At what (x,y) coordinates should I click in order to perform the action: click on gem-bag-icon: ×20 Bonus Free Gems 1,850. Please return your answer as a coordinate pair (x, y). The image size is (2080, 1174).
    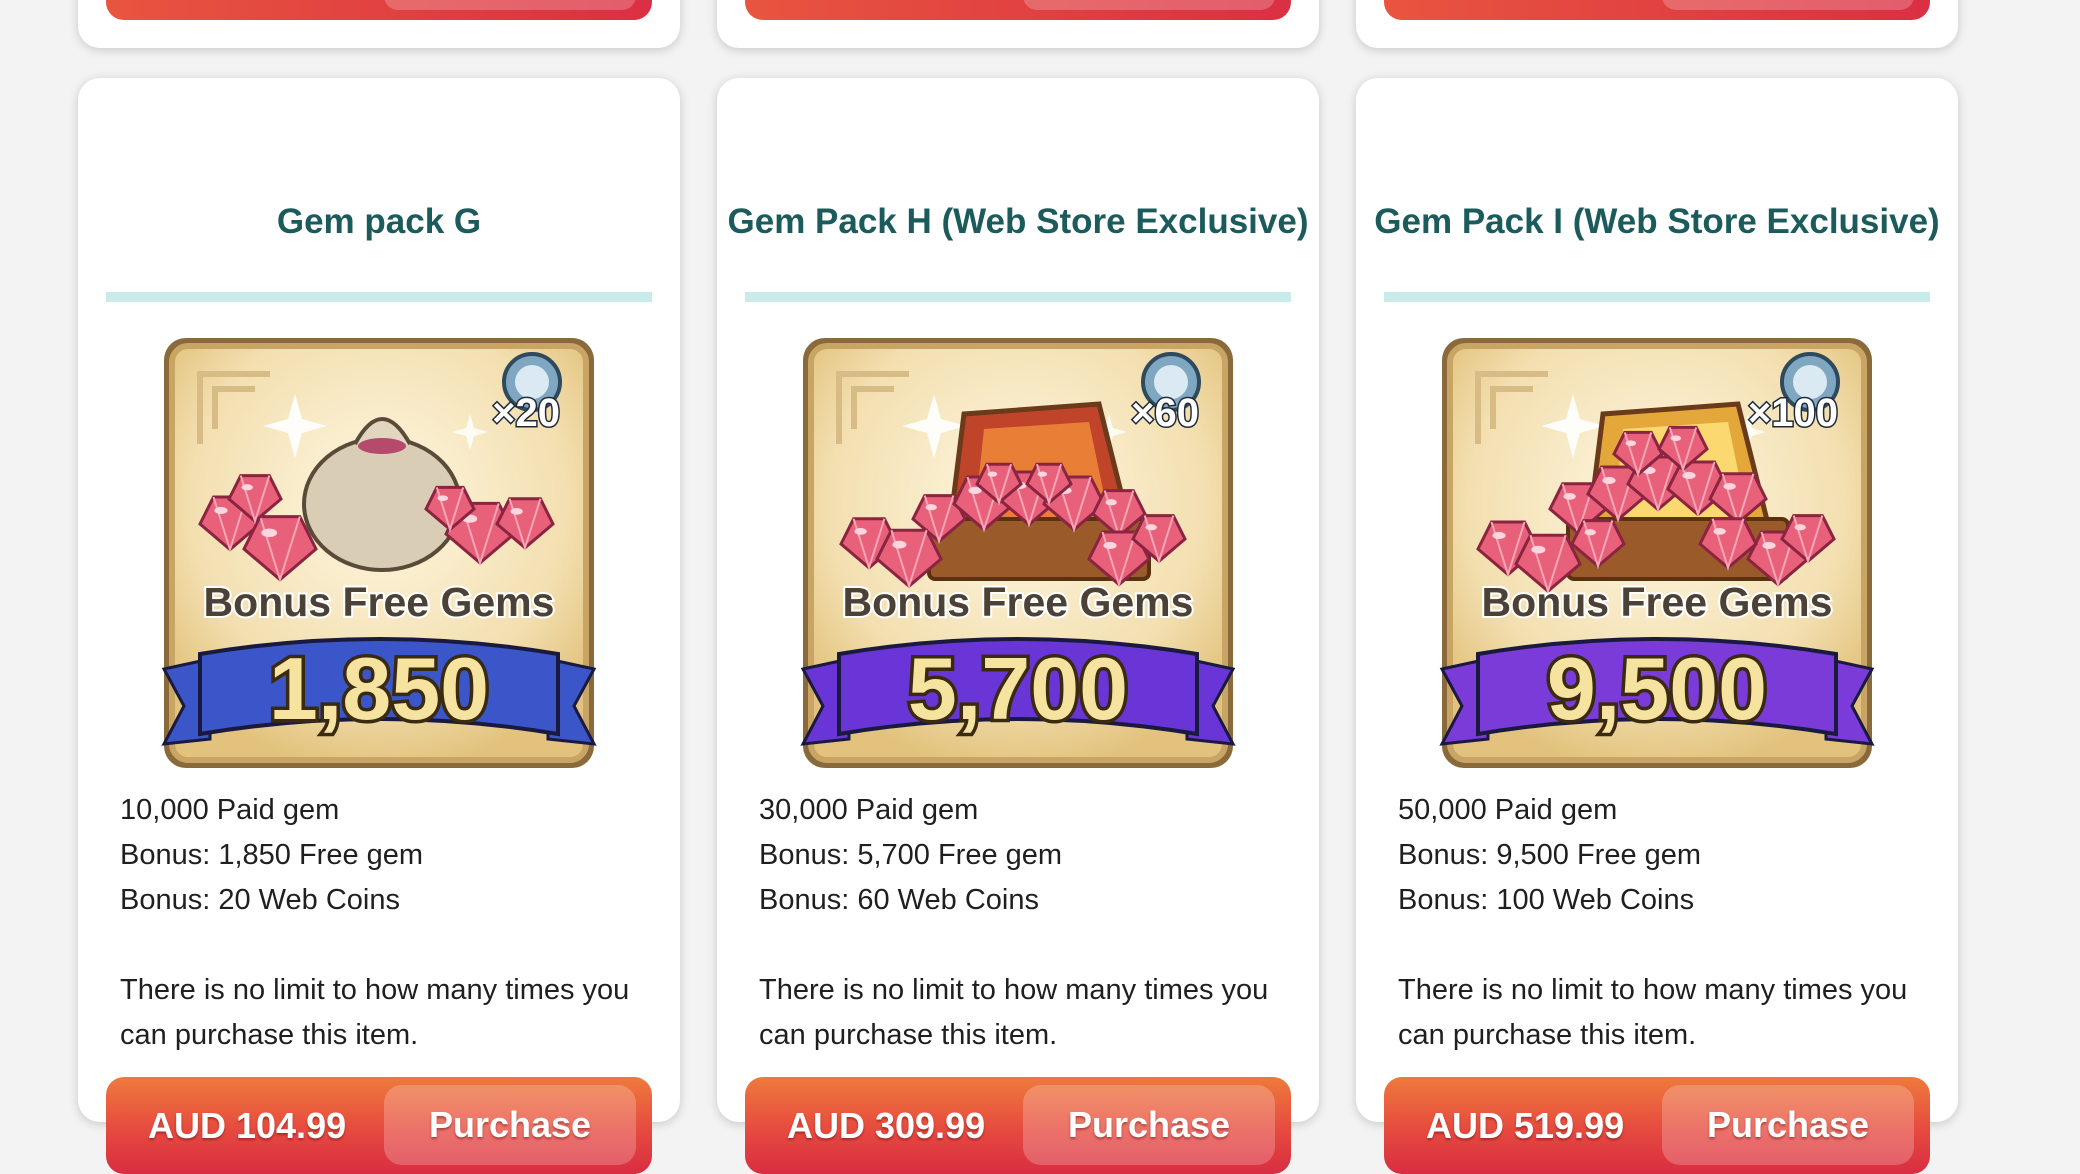
    Looking at the image, I should click on (379, 553).